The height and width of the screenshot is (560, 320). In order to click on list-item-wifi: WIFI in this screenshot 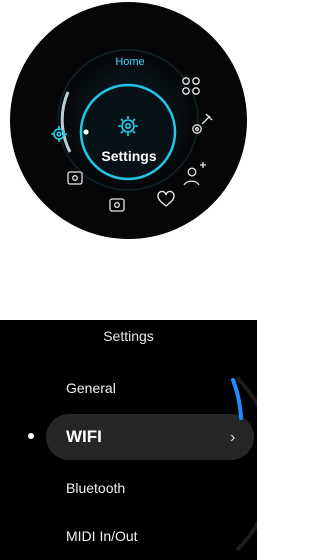, I will do `click(84, 437)`.